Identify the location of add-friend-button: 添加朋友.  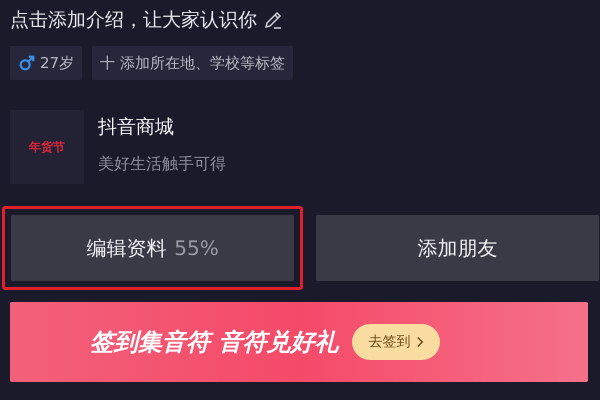
(457, 248).